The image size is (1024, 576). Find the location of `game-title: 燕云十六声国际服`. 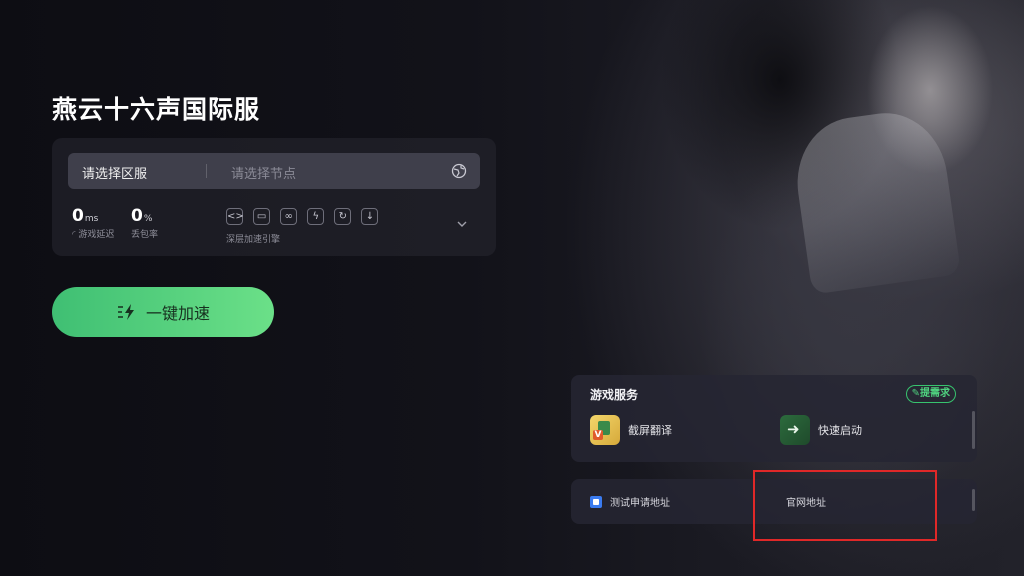

game-title: 燕云十六声国际服 is located at coordinates (156, 109).